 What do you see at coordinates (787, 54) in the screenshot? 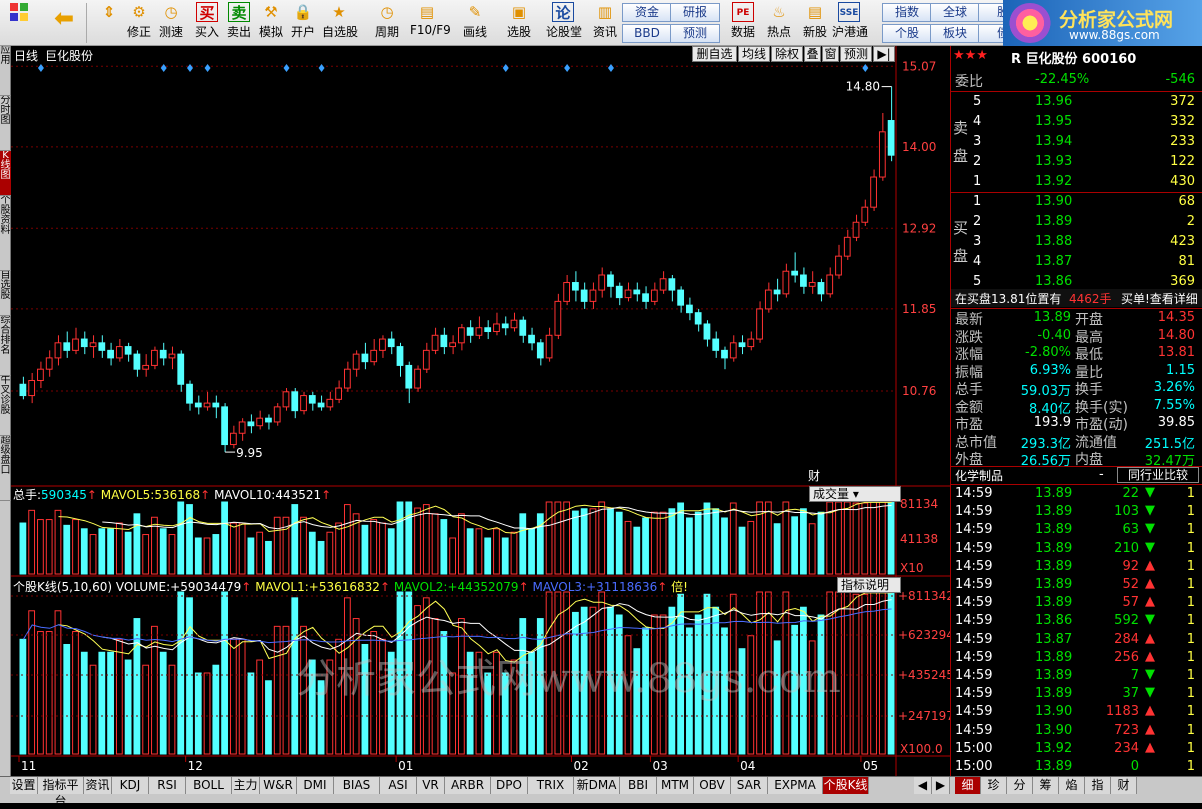
I see `chart-flag-2: 除权` at bounding box center [787, 54].